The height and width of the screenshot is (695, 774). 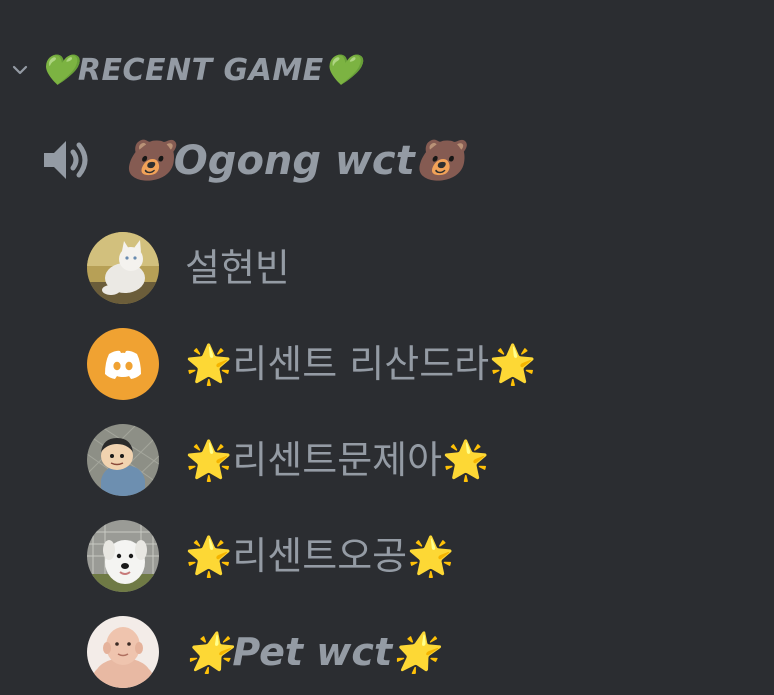 What do you see at coordinates (294, 160) in the screenshot?
I see `channel-name: 🐻Ogong wct🐻` at bounding box center [294, 160].